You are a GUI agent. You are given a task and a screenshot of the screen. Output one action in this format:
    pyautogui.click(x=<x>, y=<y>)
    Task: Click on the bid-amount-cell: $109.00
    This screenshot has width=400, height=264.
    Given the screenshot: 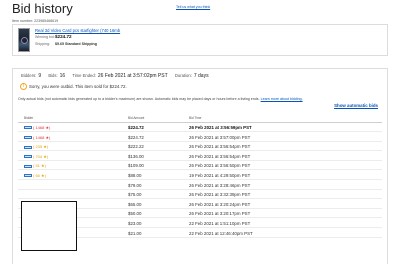 What is the action you would take?
    pyautogui.click(x=136, y=166)
    